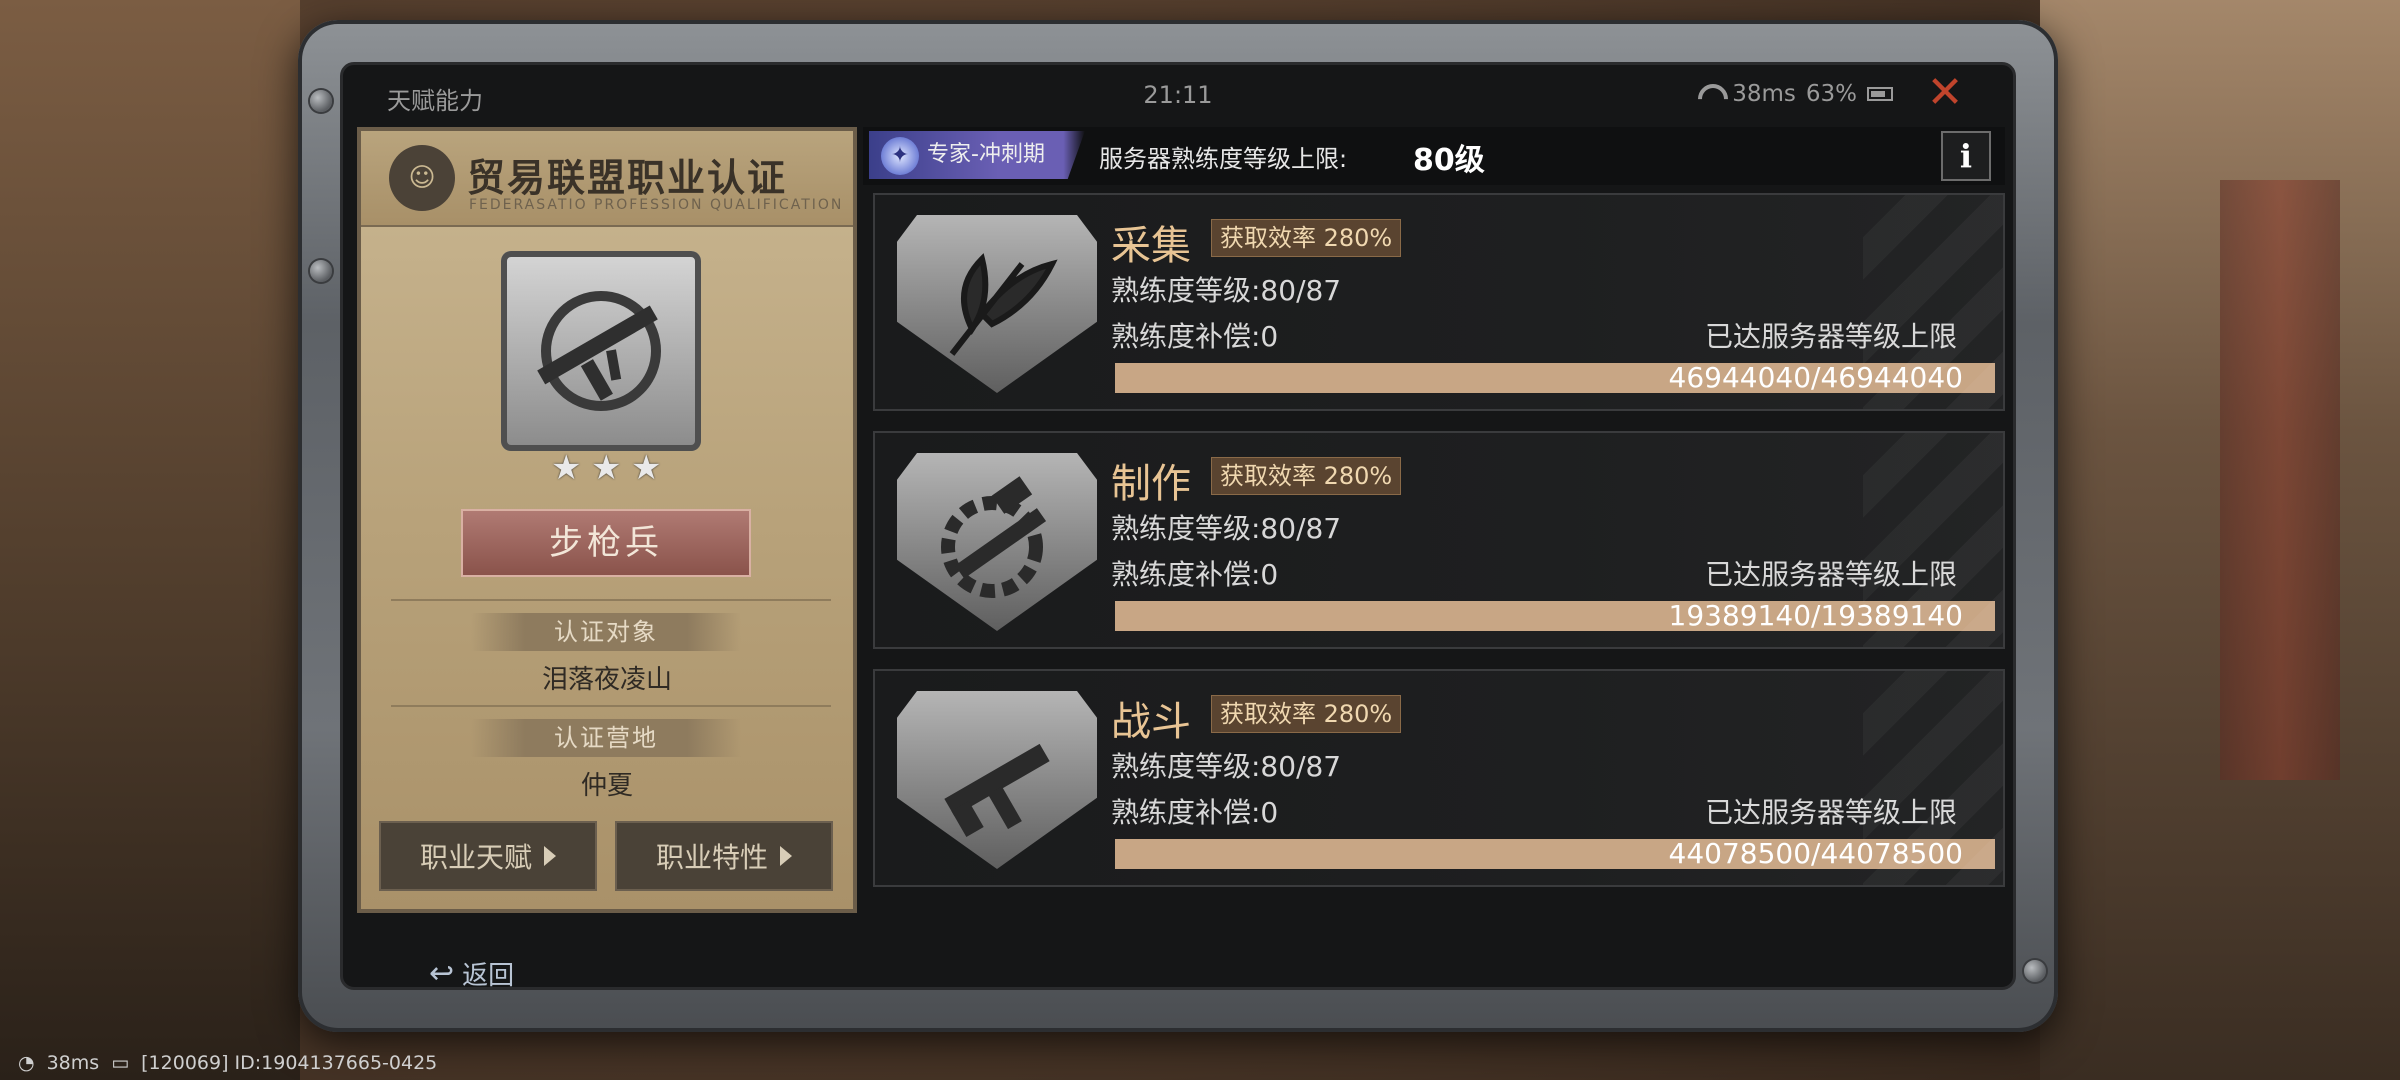 This screenshot has width=2400, height=1080. Describe the element at coordinates (606, 786) in the screenshot. I see `camp-value: 仲夏` at that location.